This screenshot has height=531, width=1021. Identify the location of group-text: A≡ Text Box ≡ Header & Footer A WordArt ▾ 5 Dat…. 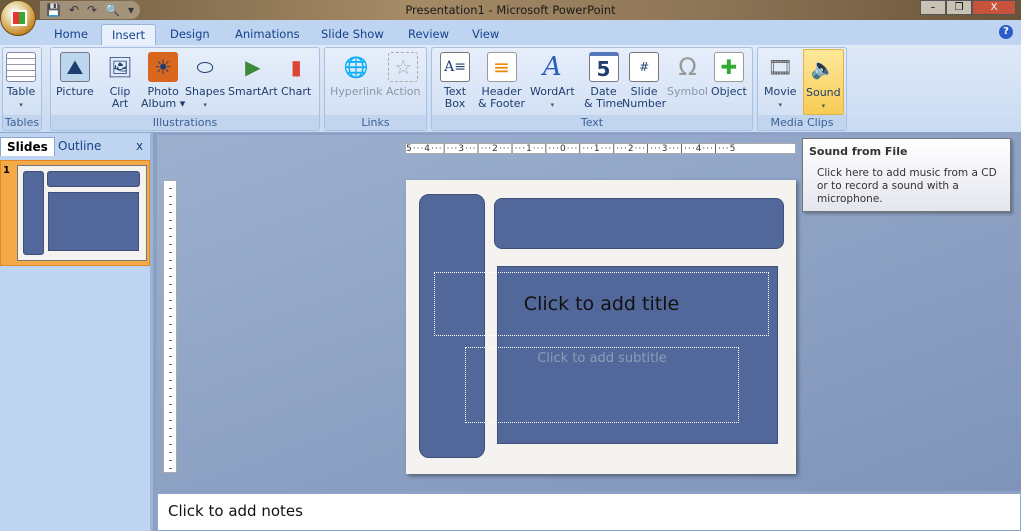
(592, 89).